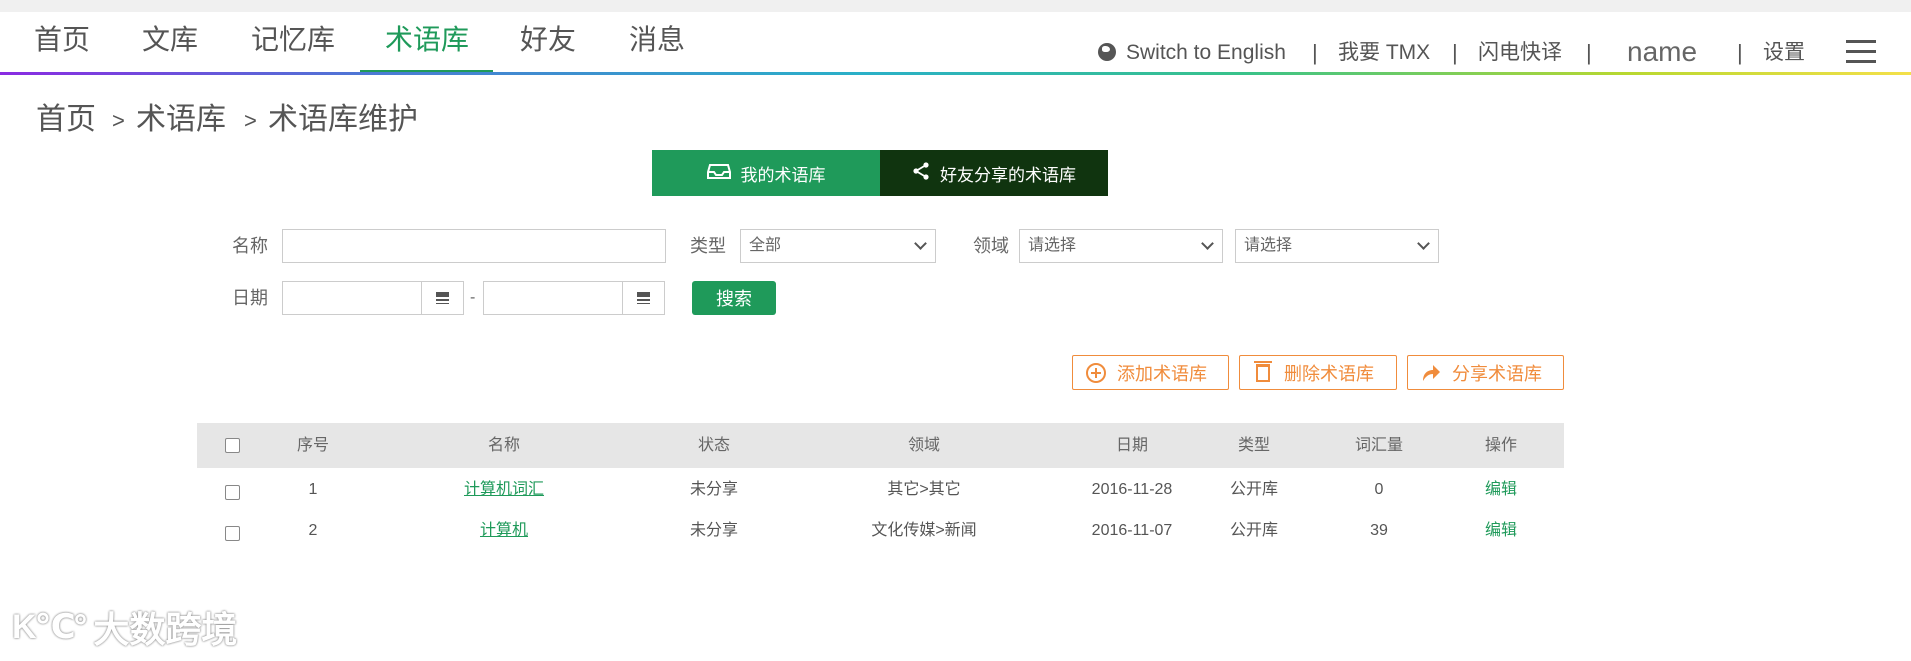 The image size is (1911, 661). I want to click on share-termbase-button: 分享术语库, so click(1485, 372).